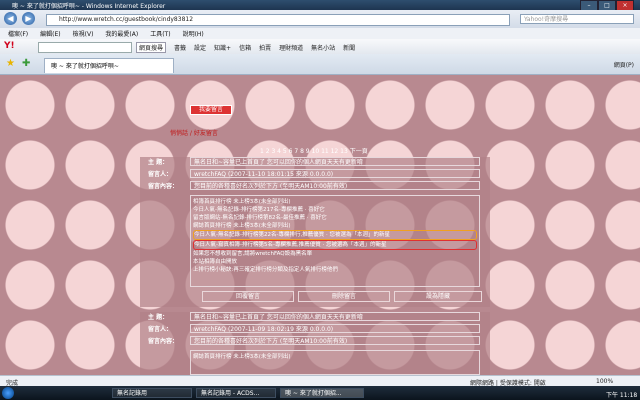  What do you see at coordinates (253, 254) in the screenshot?
I see `content-line: 如果您不想收到留言,請將wretchFAQ設為黑名單` at bounding box center [253, 254].